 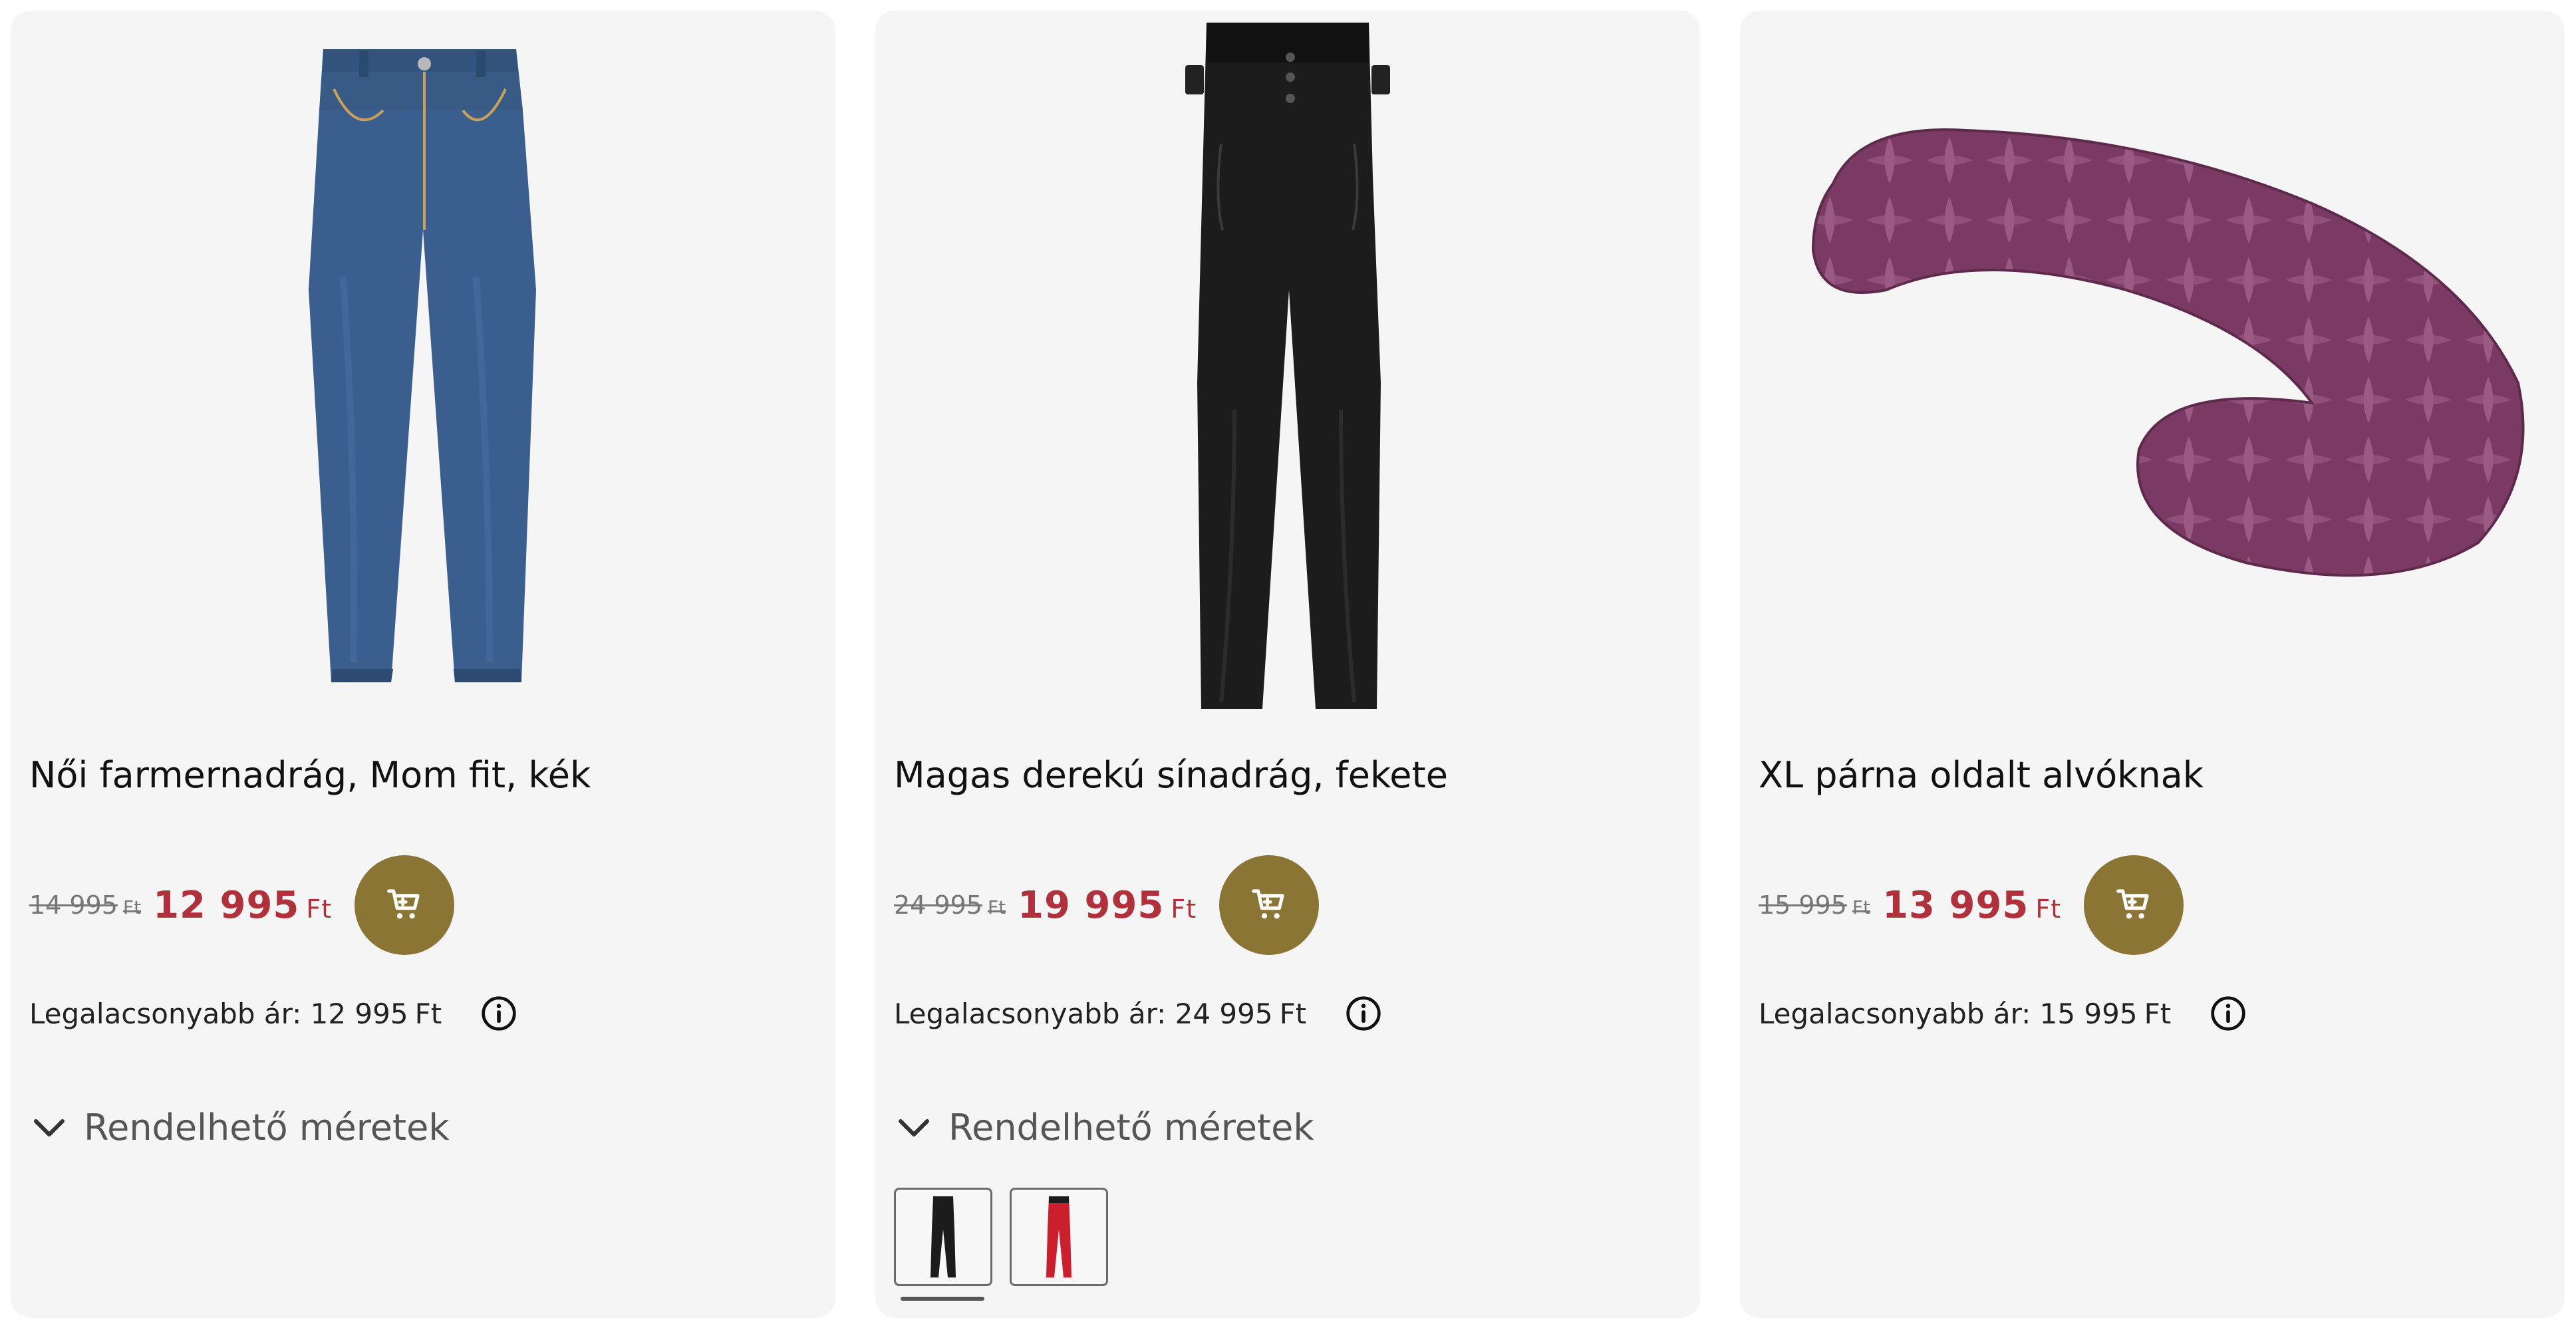 What do you see at coordinates (273, 1013) in the screenshot?
I see `lowest-price-info: Legalacsonyabb ár: 12 995 Ft` at bounding box center [273, 1013].